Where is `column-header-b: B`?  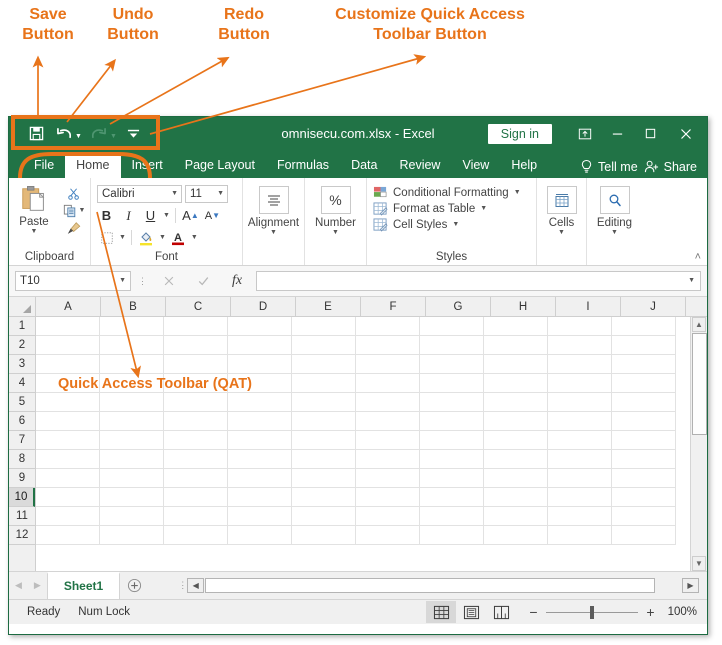 column-header-b: B is located at coordinates (133, 306).